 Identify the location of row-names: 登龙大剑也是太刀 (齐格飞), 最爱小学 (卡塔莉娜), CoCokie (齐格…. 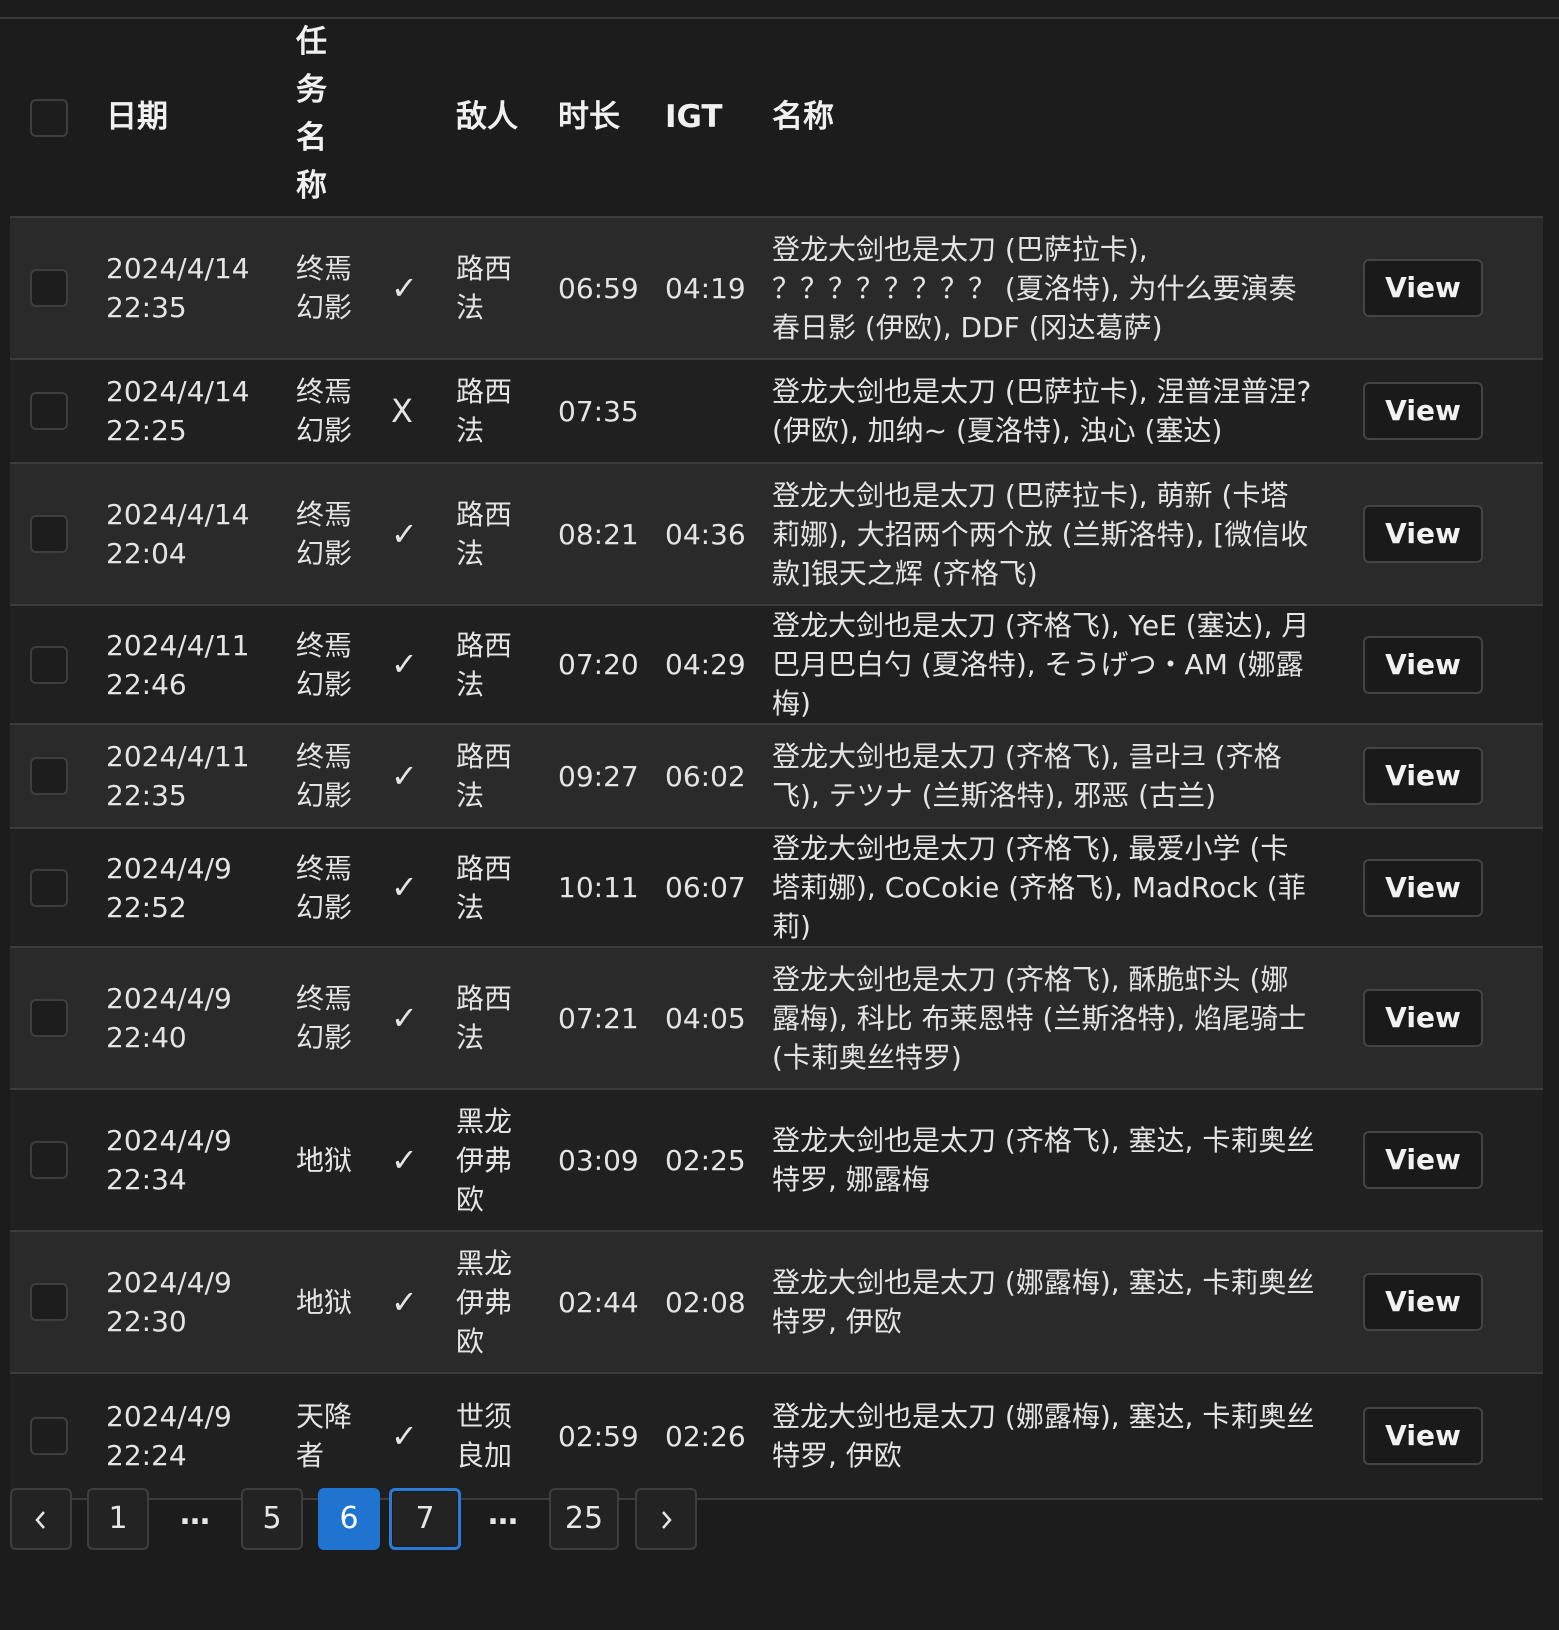
(1058, 887).